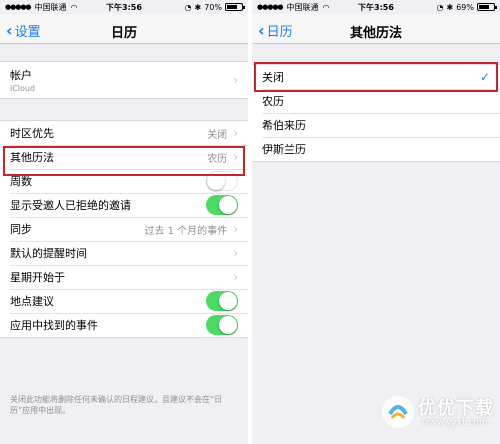 This screenshot has height=444, width=500. Describe the element at coordinates (124, 301) in the screenshot. I see `location-suggestions-row: 地点建议` at that location.